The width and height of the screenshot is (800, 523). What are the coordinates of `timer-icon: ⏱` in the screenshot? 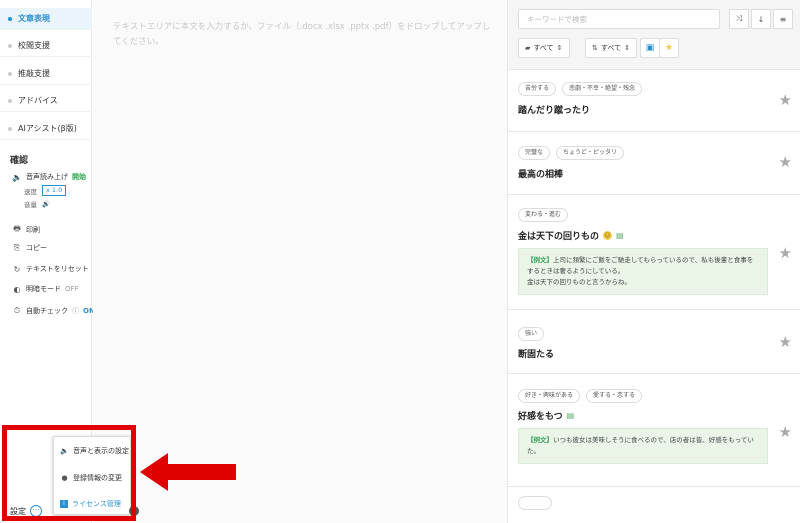 It's located at (17, 310).